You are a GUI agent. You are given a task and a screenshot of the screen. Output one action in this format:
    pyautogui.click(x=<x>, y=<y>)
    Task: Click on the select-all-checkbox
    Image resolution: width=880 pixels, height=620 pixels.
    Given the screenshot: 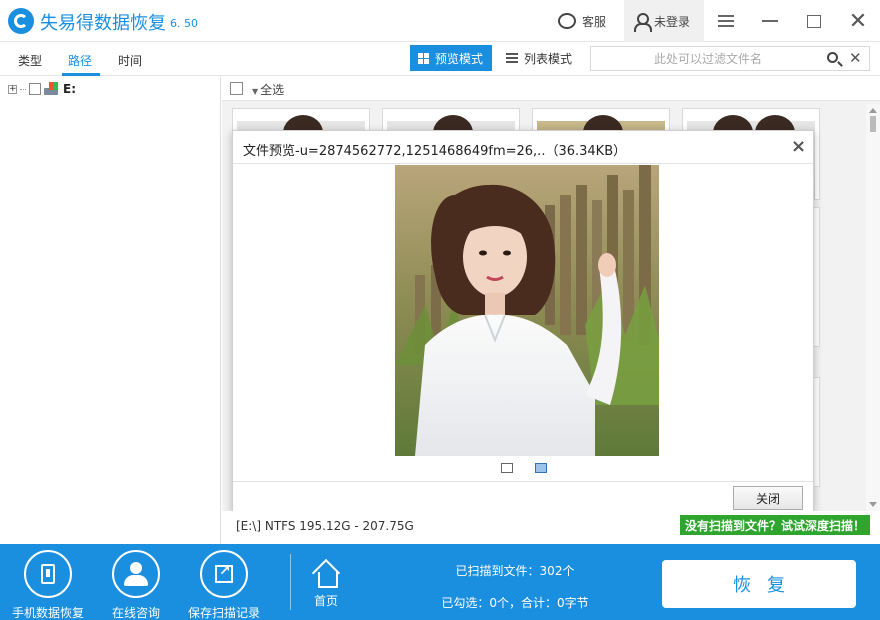 What is the action you would take?
    pyautogui.click(x=236, y=88)
    